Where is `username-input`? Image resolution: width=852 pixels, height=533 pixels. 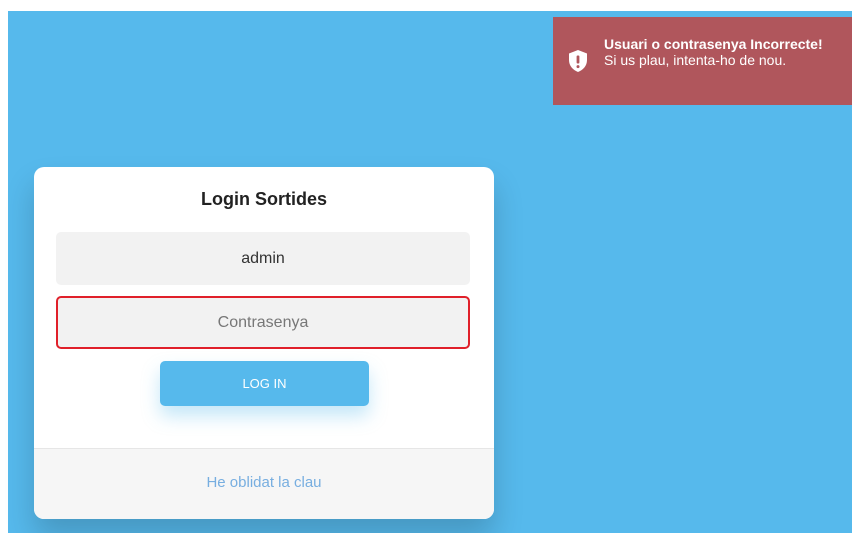
username-input is located at coordinates (263, 258).